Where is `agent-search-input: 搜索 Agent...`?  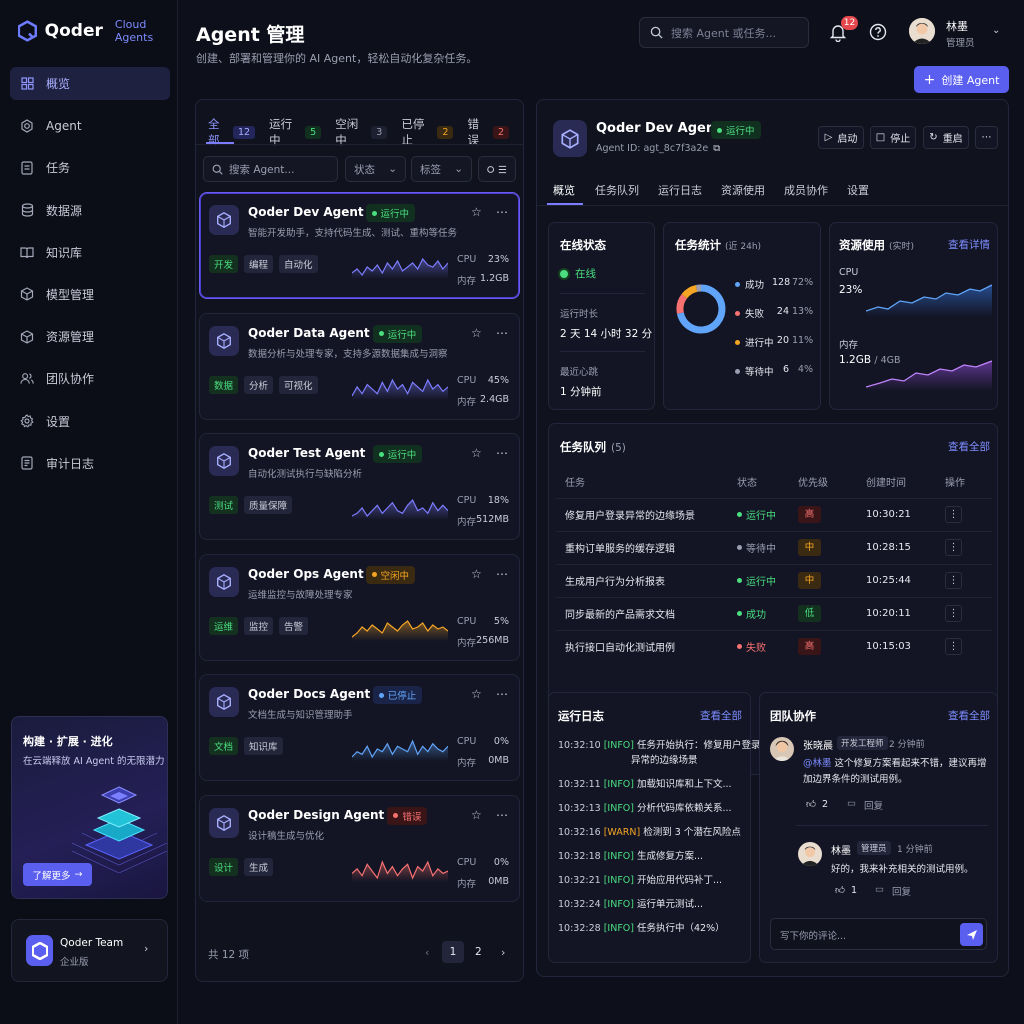 agent-search-input: 搜索 Agent... is located at coordinates (270, 169).